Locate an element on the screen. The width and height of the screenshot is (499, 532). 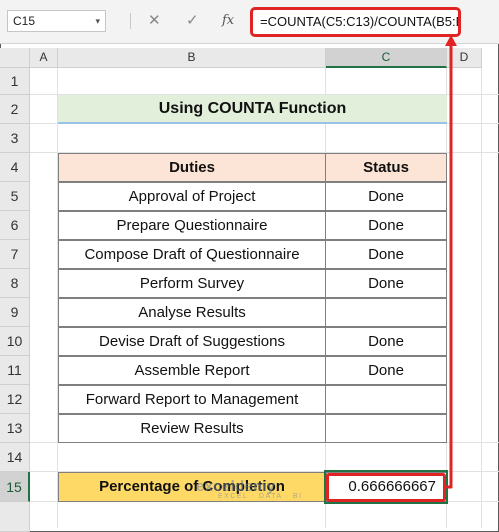
duty-cell: Review Results is located at coordinates (192, 428).